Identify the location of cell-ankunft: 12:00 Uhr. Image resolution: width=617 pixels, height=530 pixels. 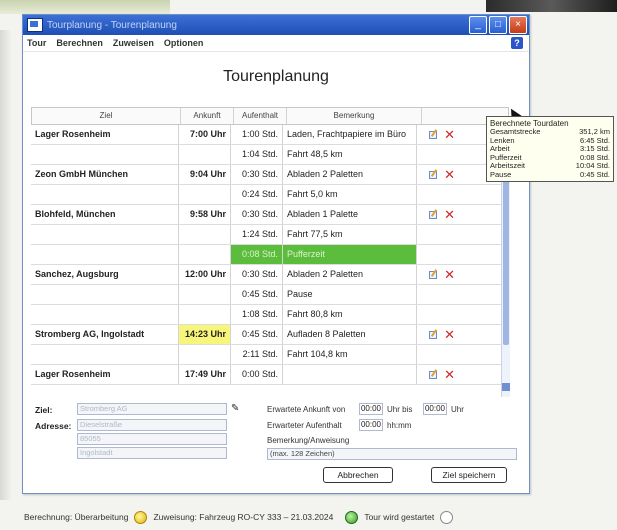
(205, 274).